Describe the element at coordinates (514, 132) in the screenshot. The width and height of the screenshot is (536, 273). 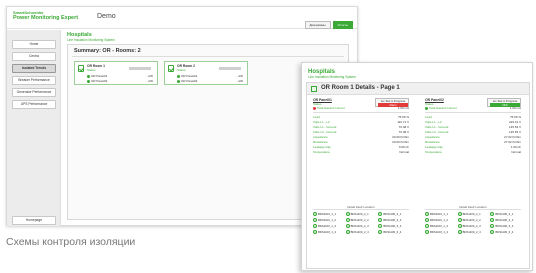
I see `measurement-value: 145.53 V` at that location.